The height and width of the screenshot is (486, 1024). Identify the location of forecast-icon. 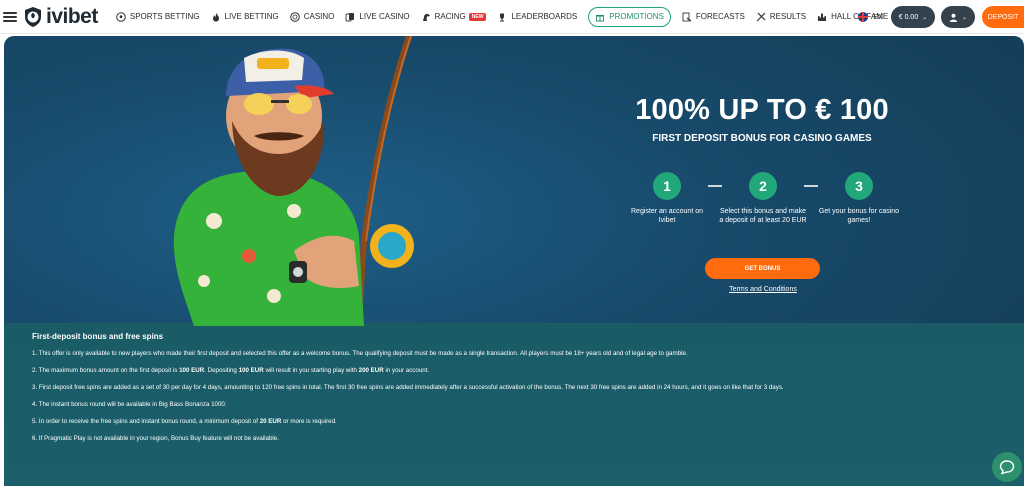
(687, 16).